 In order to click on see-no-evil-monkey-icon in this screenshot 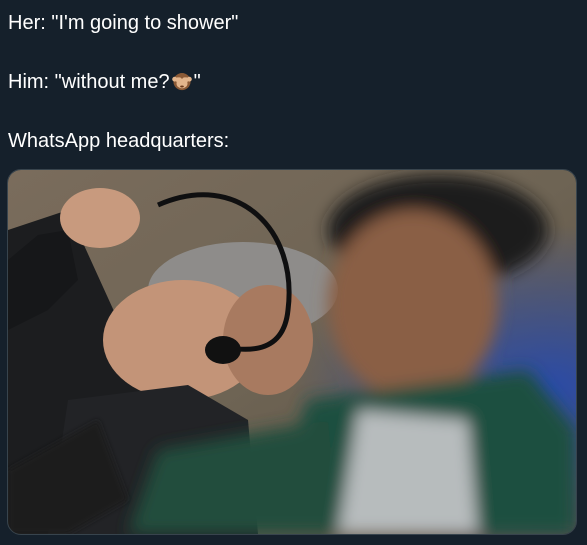, I will do `click(181, 82)`.